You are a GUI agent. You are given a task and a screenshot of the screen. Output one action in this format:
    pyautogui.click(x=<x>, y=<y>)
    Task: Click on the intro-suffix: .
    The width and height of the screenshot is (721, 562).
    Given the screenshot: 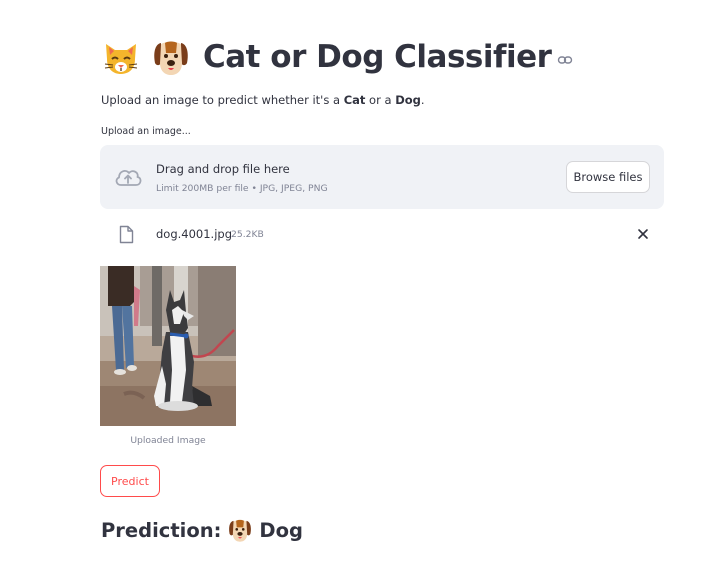 What is the action you would take?
    pyautogui.click(x=422, y=100)
    